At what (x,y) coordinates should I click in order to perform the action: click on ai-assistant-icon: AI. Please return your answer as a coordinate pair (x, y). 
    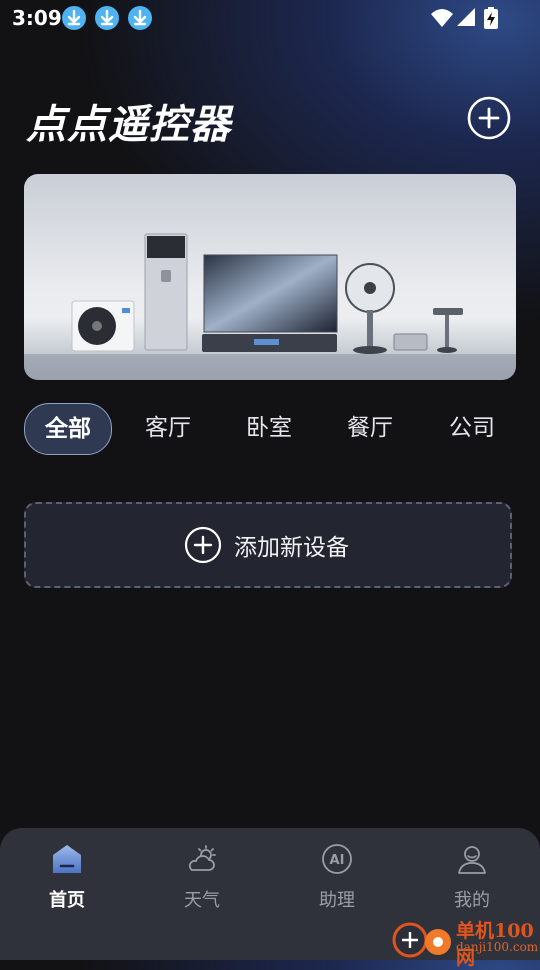
    Looking at the image, I should click on (337, 859).